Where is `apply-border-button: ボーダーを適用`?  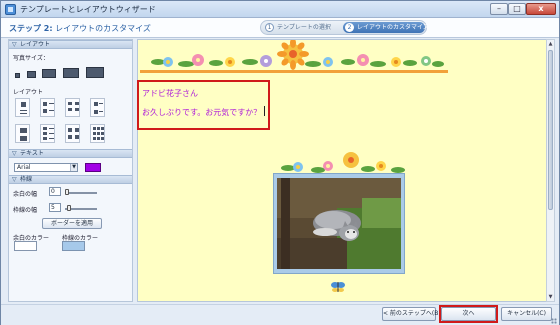 apply-border-button: ボーダーを適用 is located at coordinates (72, 223).